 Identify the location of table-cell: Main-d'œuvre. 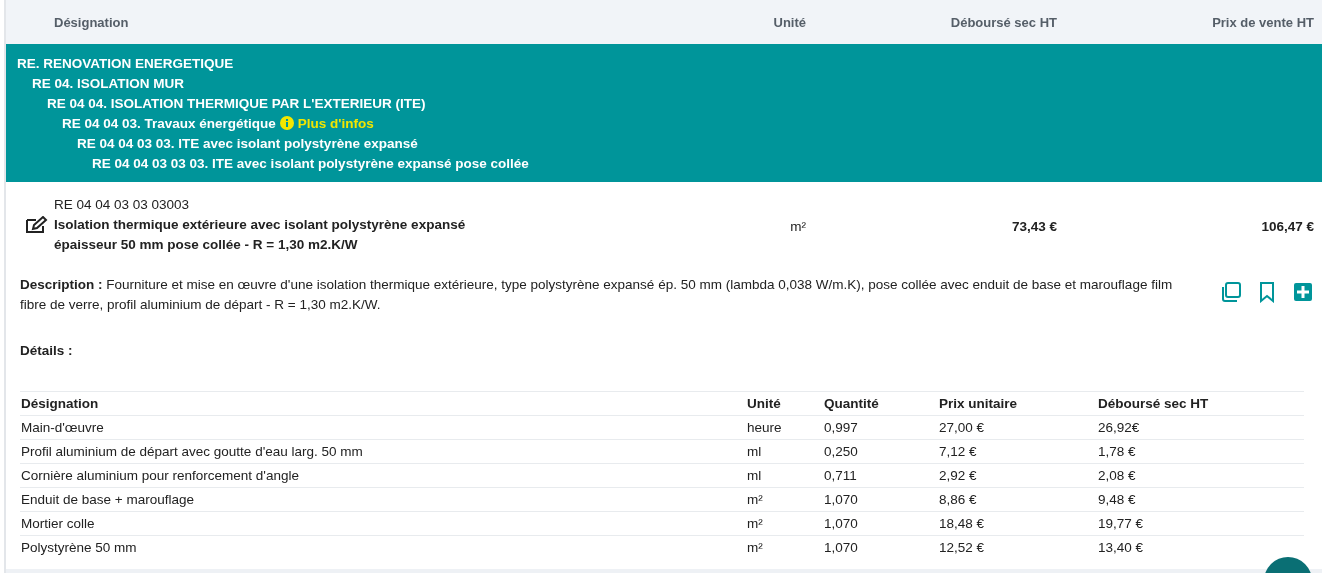
(383, 427).